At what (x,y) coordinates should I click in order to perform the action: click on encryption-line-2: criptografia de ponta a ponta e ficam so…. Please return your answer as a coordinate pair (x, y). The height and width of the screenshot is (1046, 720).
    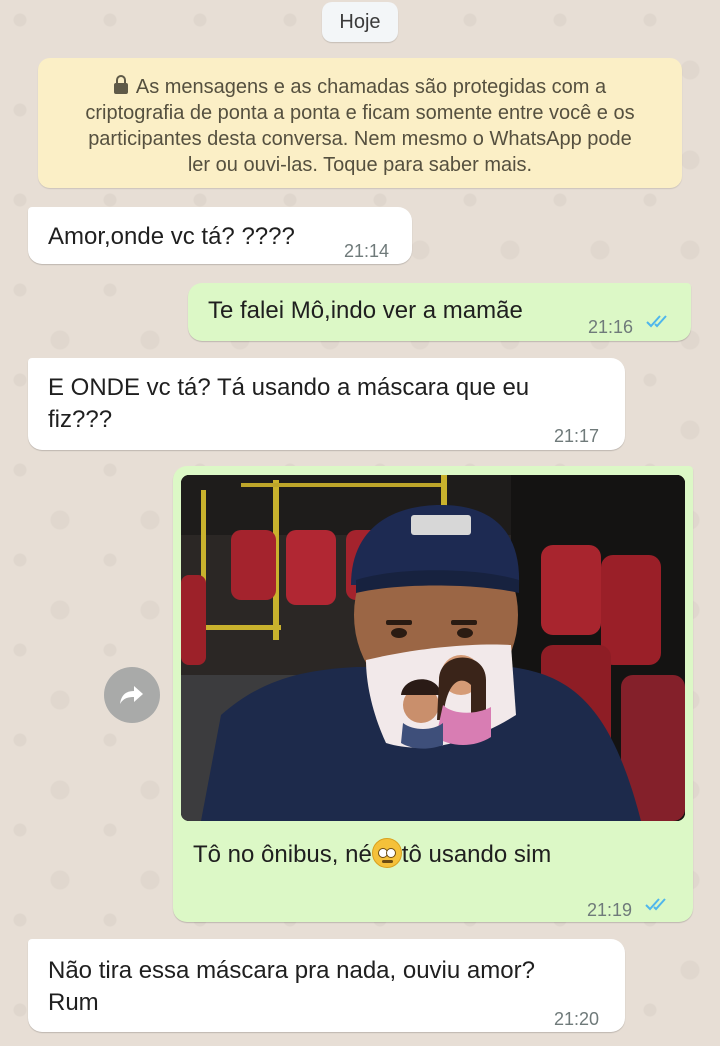
    Looking at the image, I should click on (360, 113).